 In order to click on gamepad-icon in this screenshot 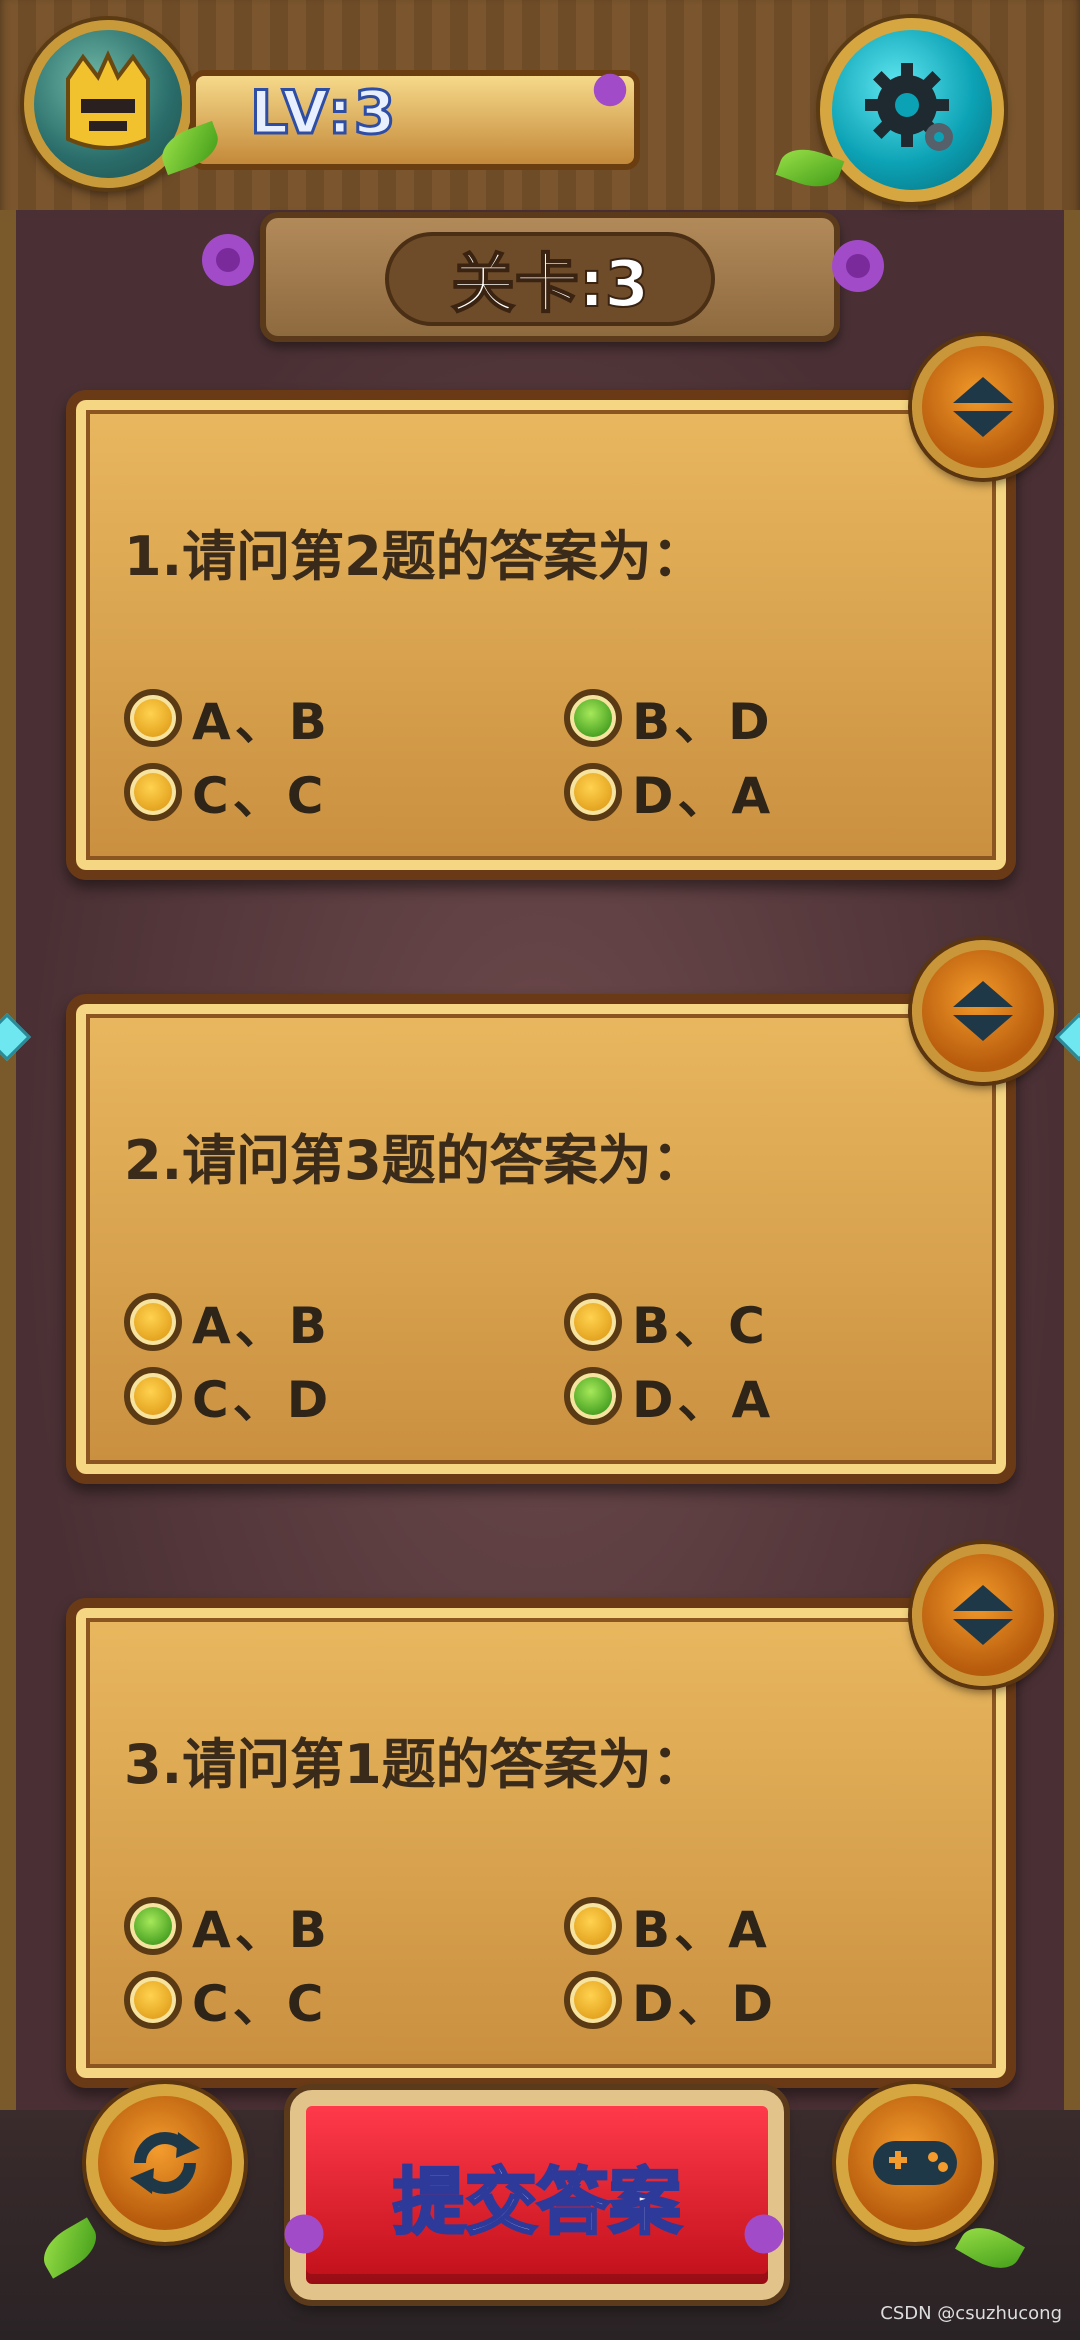, I will do `click(915, 2163)`.